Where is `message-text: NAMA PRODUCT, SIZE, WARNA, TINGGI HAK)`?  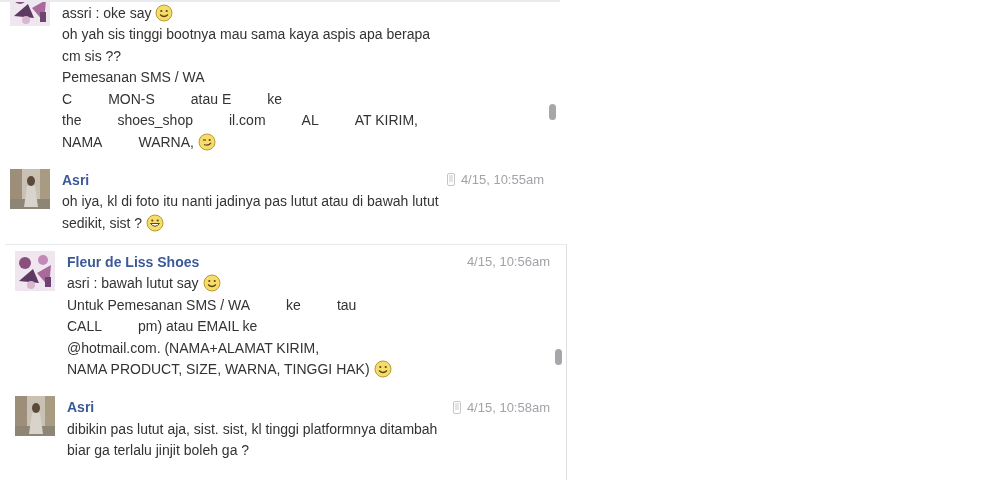
message-text: NAMA PRODUCT, SIZE, WARNA, TINGGI HAK) is located at coordinates (218, 369).